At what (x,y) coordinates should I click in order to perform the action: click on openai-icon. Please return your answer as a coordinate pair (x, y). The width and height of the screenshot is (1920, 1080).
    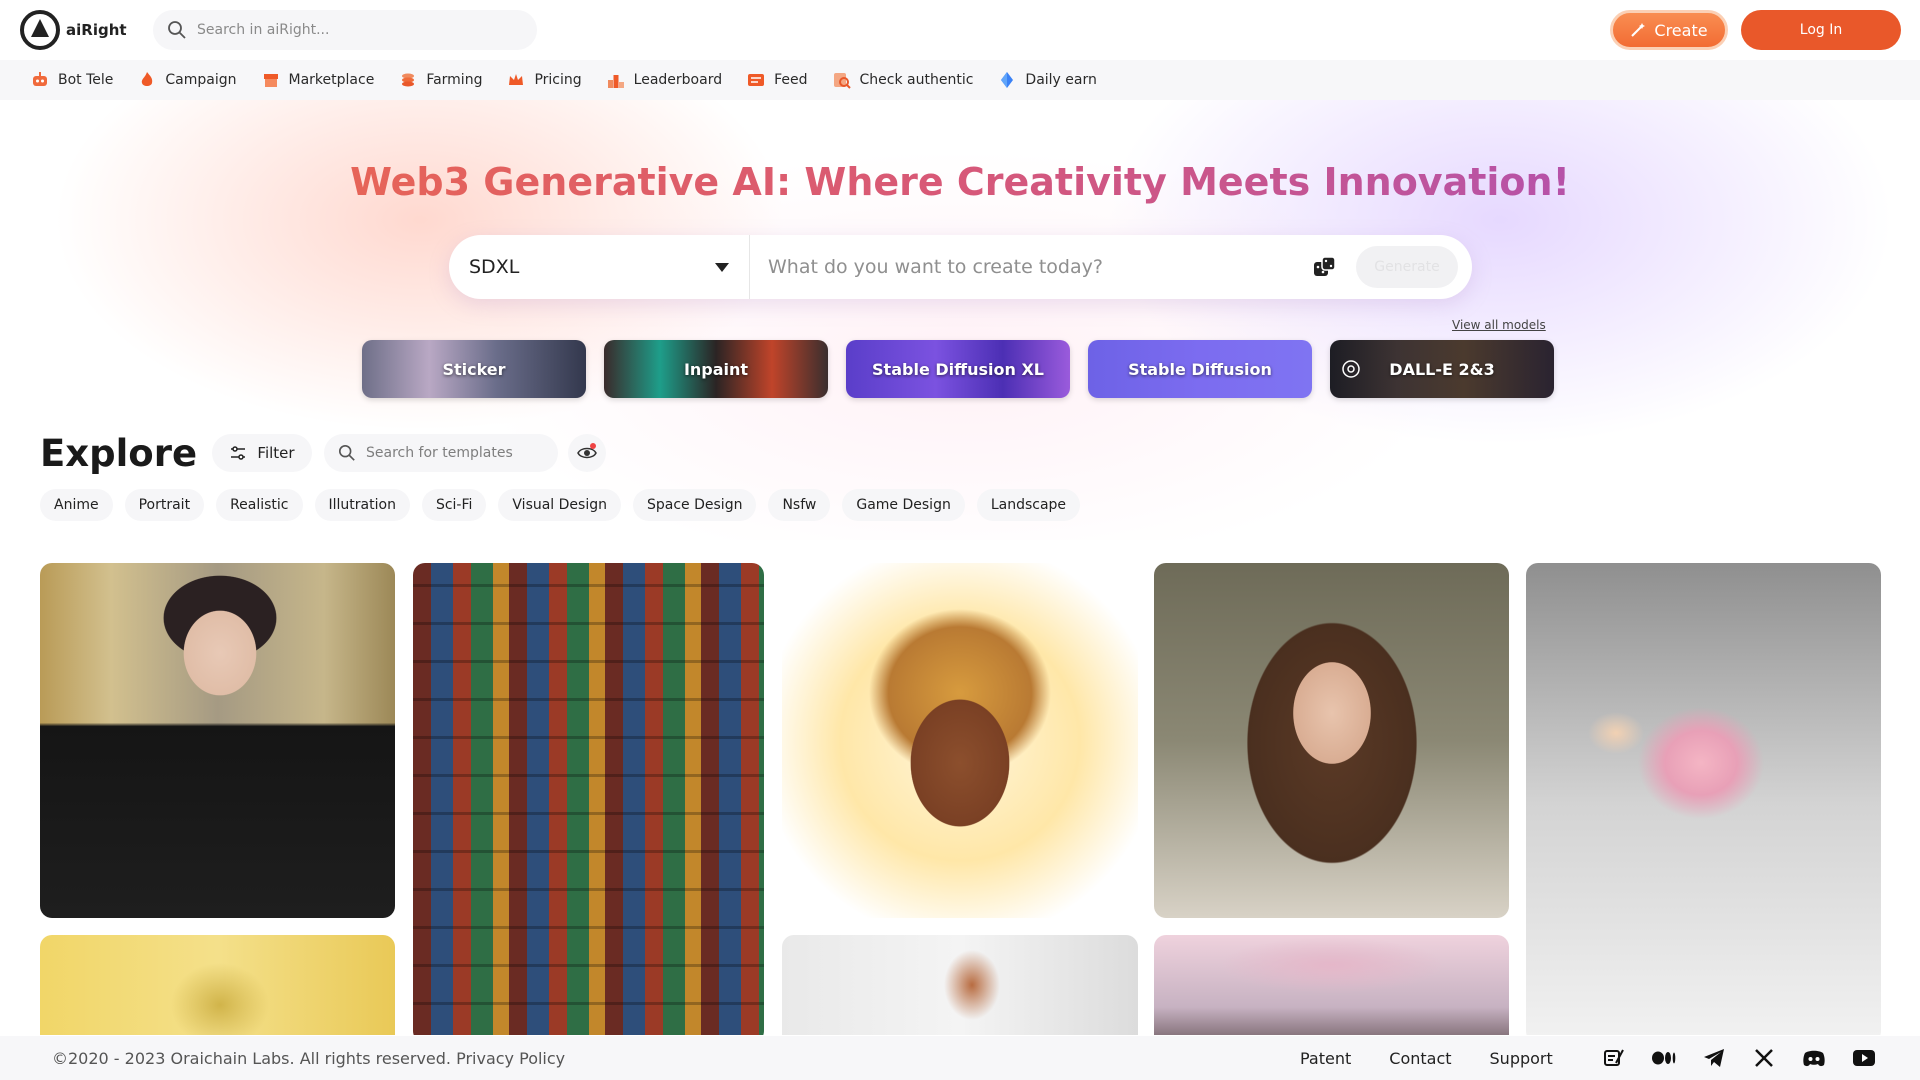
    Looking at the image, I should click on (1351, 369).